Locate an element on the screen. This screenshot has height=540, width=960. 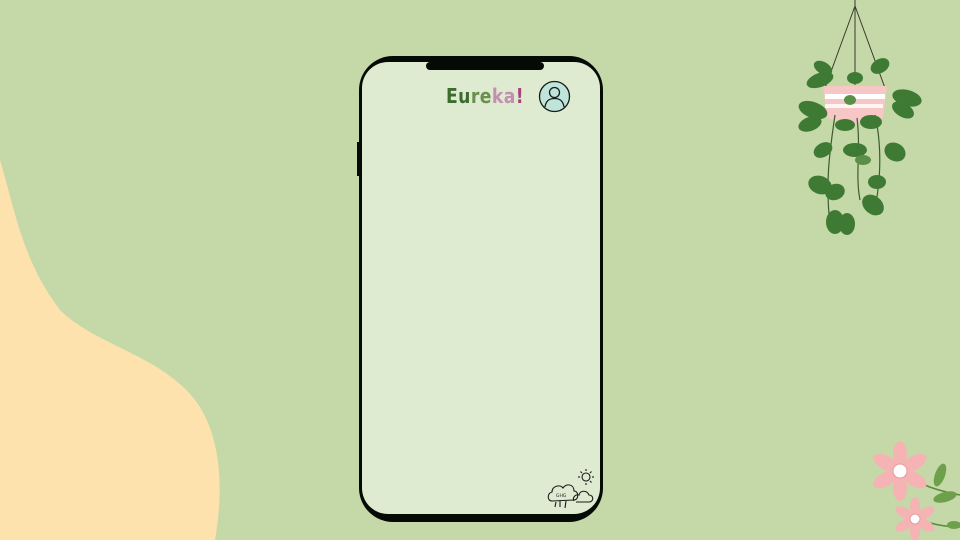
ghg-label: GHG is located at coordinates (561, 496).